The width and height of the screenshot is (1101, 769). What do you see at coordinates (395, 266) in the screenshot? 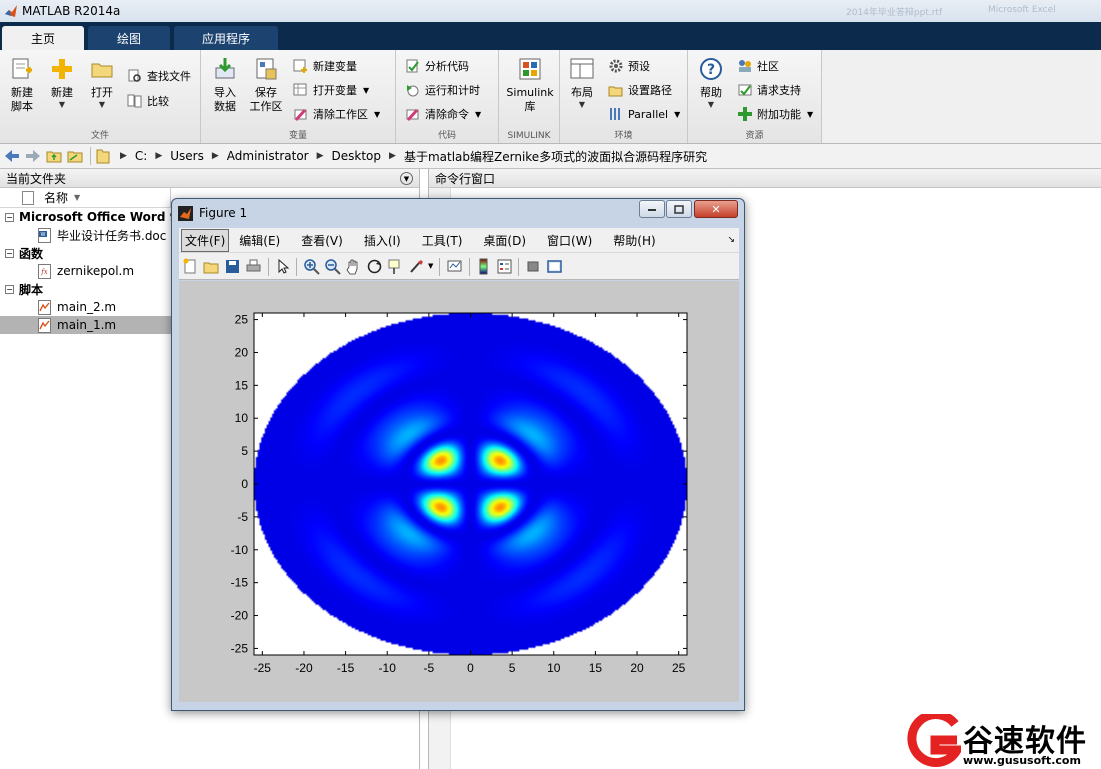
I see `data-cursor-icon` at bounding box center [395, 266].